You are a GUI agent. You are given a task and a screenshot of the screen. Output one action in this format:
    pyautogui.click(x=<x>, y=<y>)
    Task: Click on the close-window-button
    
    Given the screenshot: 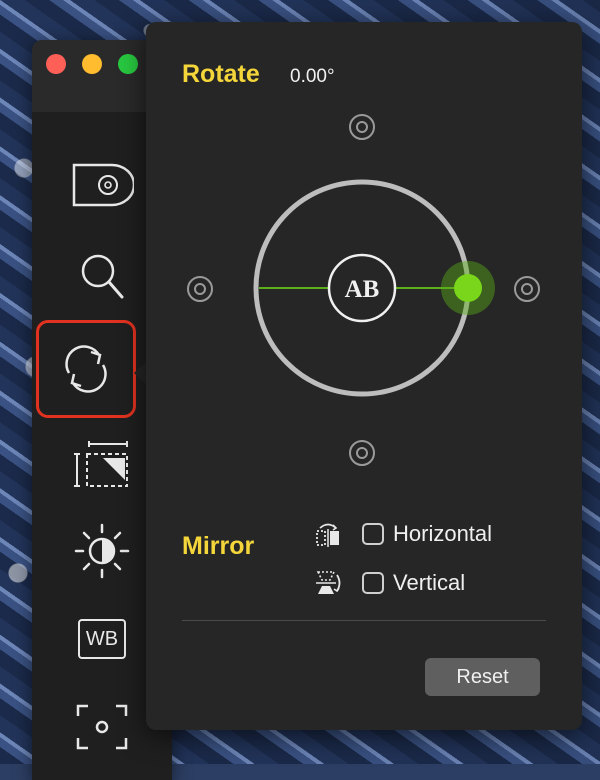 What is the action you would take?
    pyautogui.click(x=56, y=64)
    